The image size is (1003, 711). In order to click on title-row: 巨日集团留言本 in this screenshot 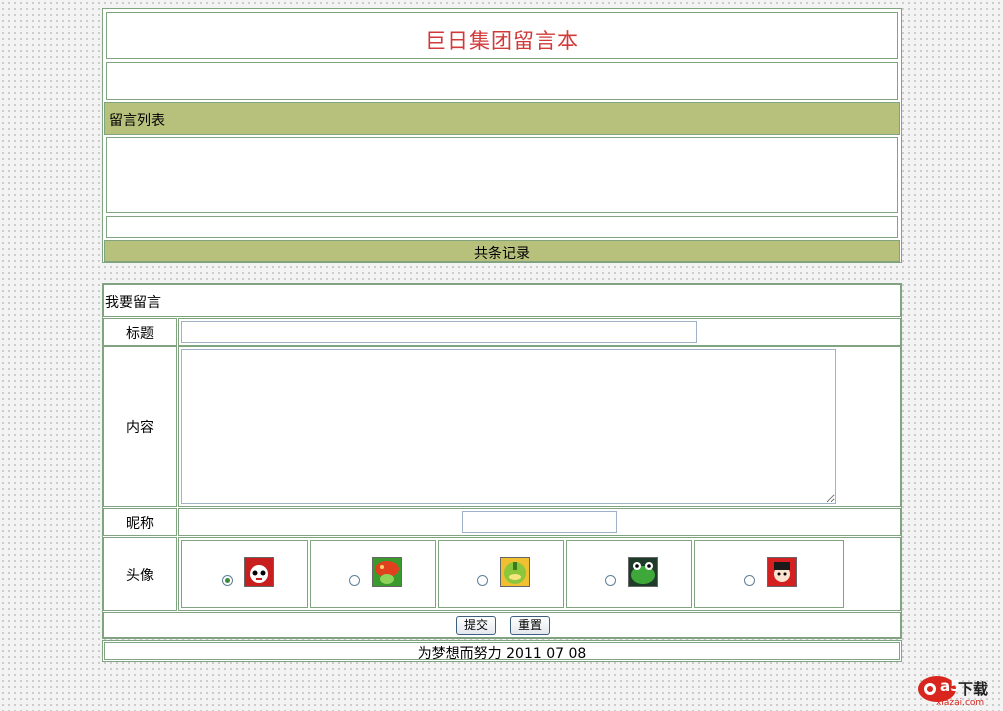, I will do `click(502, 35)`.